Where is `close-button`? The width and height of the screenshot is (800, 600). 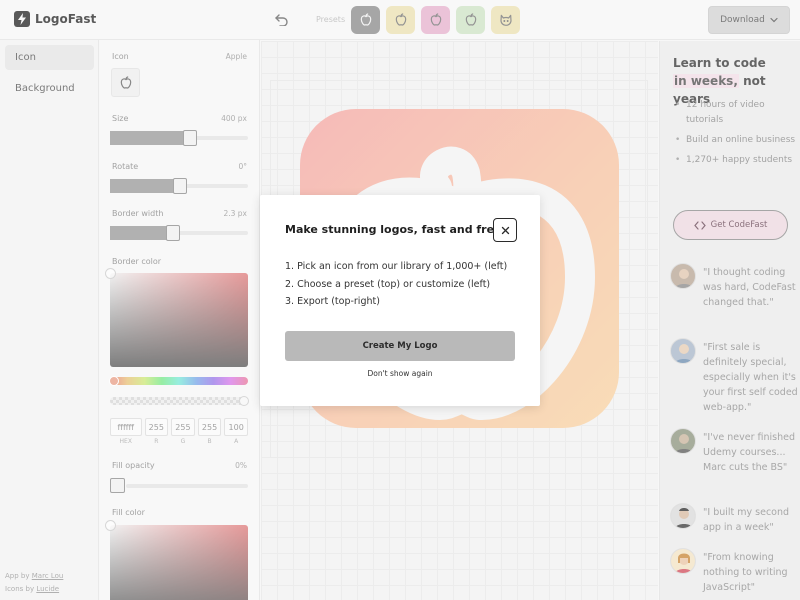
close-button is located at coordinates (505, 230).